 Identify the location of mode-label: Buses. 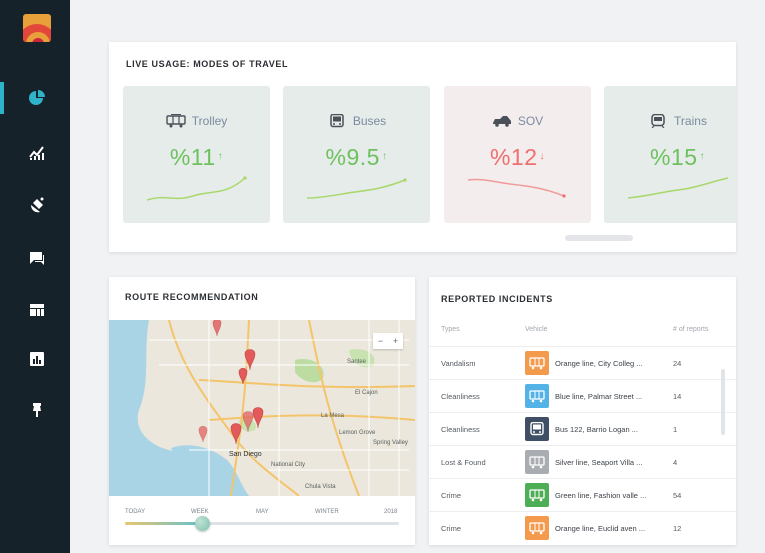
(369, 121).